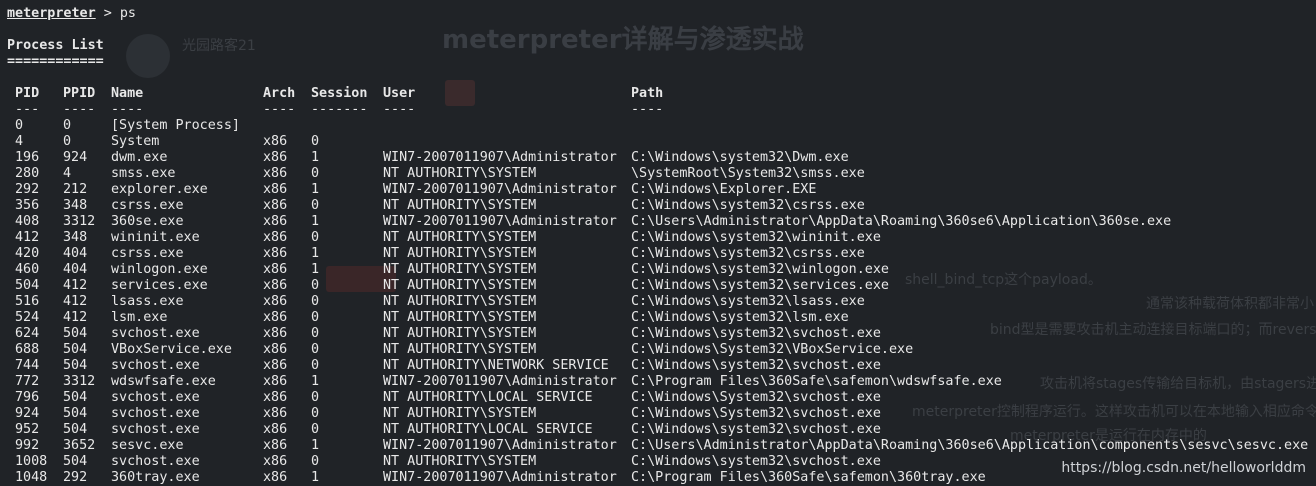 Image resolution: width=1316 pixels, height=486 pixels. Describe the element at coordinates (27, 93) in the screenshot. I see `header-pid: PID` at that location.